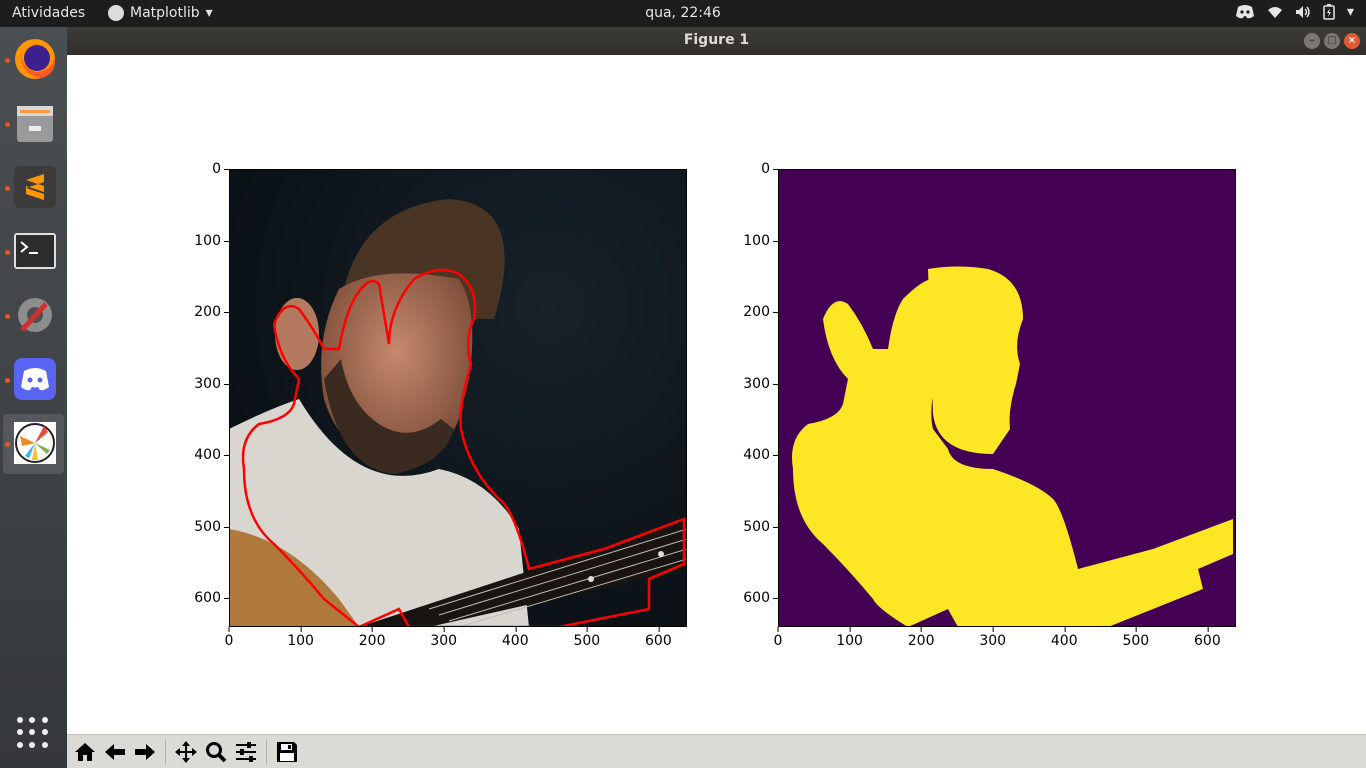 The width and height of the screenshot is (1366, 768). Describe the element at coordinates (1294, 12) in the screenshot. I see `system-tray: ▾` at that location.